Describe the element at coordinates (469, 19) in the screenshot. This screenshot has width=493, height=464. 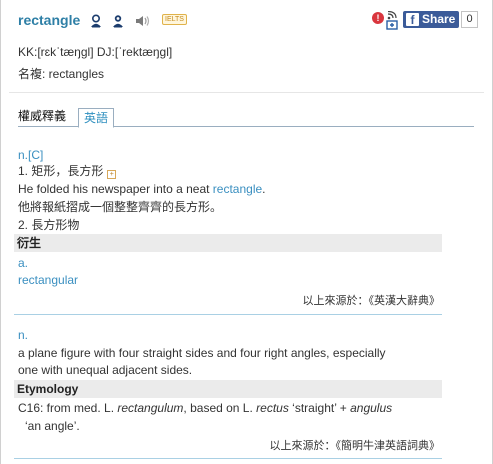
I see `share-count: 0` at that location.